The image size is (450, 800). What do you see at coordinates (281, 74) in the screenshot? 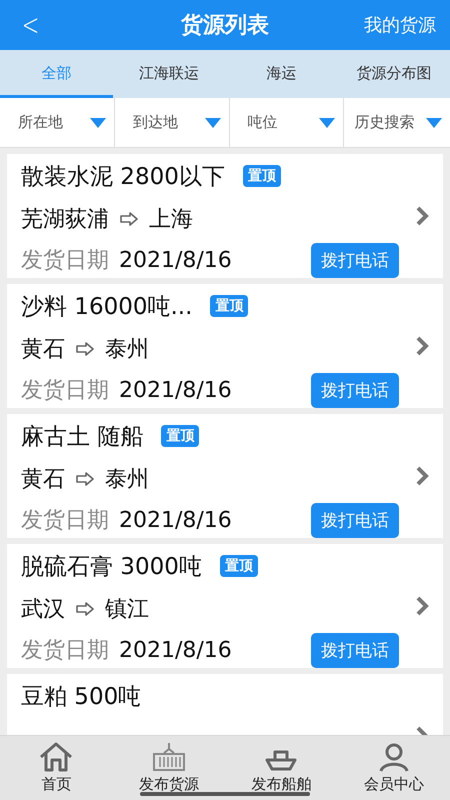
I see `category-tab: 海运` at bounding box center [281, 74].